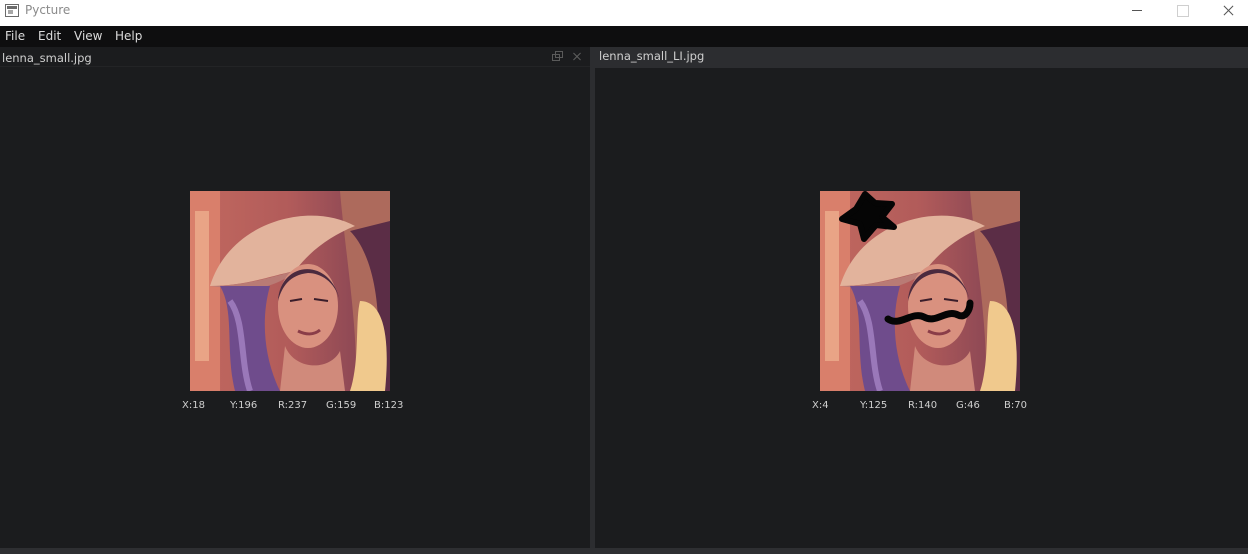 The image size is (1248, 554). Describe the element at coordinates (624, 36) in the screenshot. I see `menu-bar: File Edit View Help` at that location.